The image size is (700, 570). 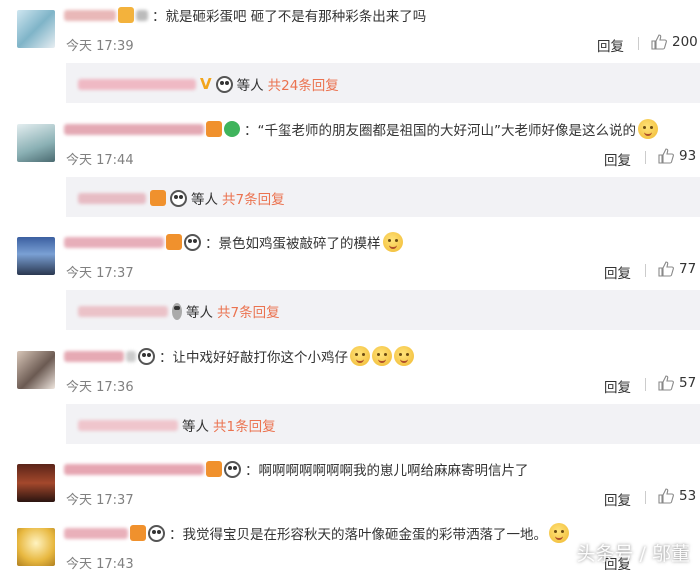 I want to click on like-button: 77, so click(x=677, y=269).